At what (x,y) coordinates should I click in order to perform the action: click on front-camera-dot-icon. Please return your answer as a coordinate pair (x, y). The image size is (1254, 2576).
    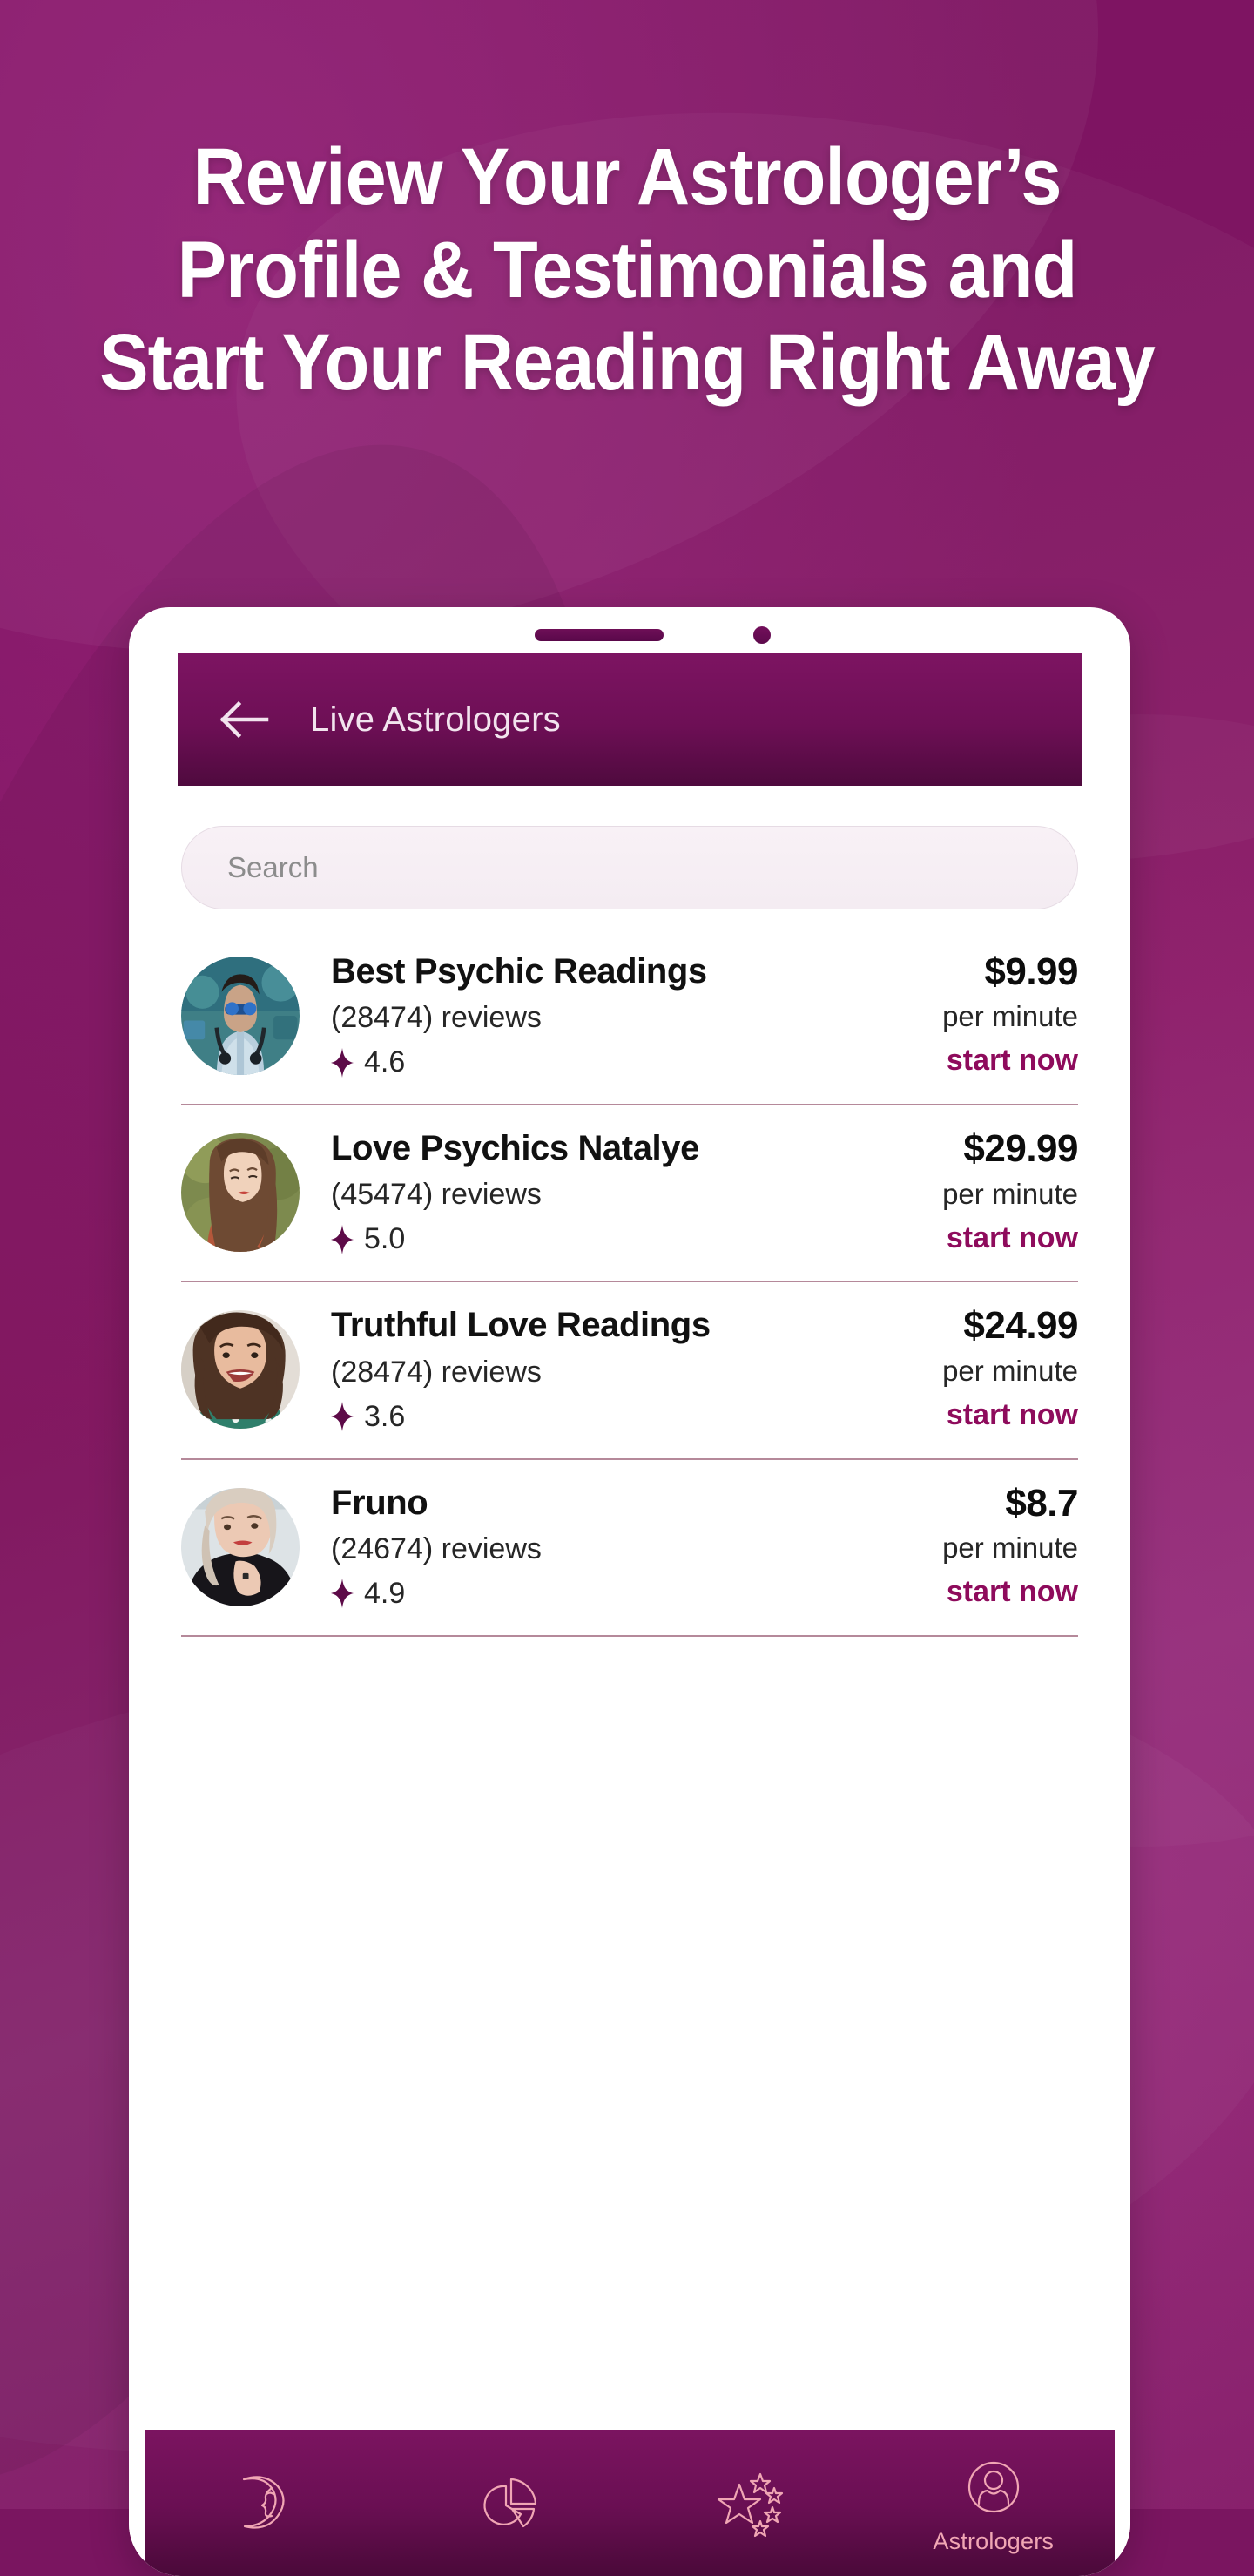
    Looking at the image, I should click on (762, 635).